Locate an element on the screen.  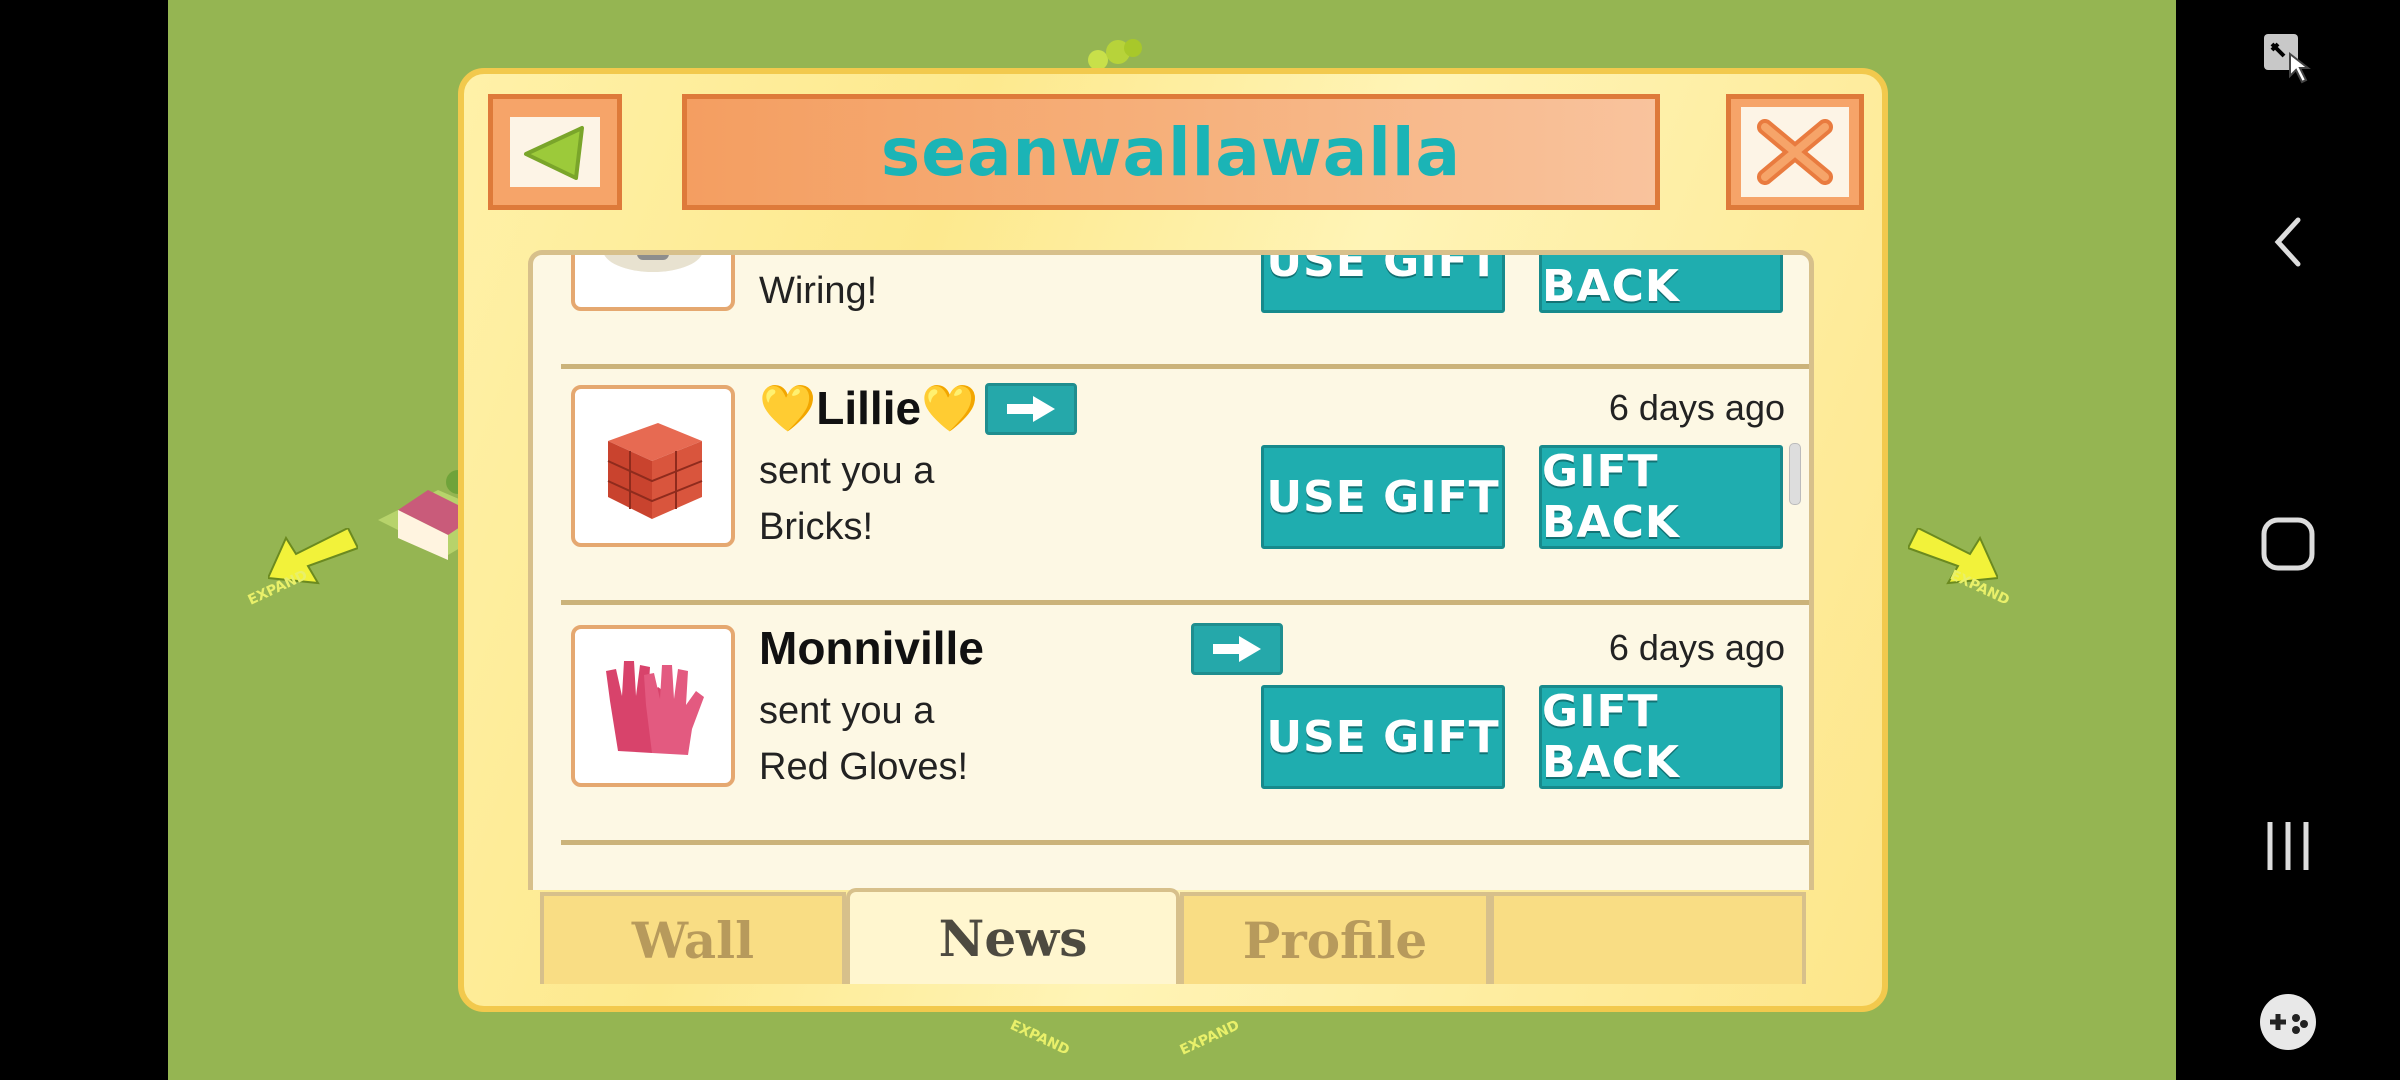
tab-bar: Wall News Profile is located at coordinates (1178, 936).